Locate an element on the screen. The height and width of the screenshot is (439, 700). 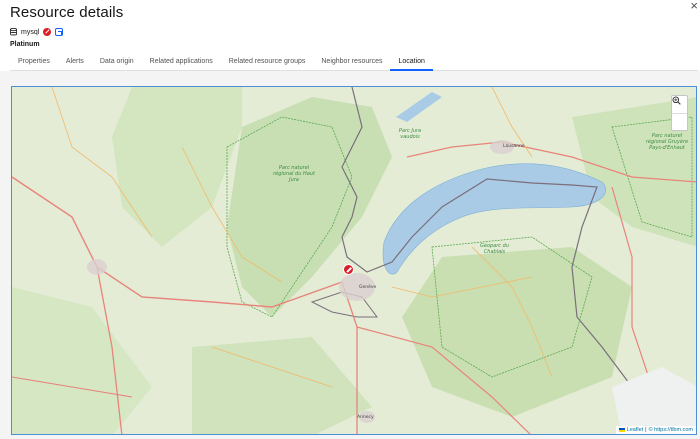
zoom-out-icon is located at coordinates (676, 100).